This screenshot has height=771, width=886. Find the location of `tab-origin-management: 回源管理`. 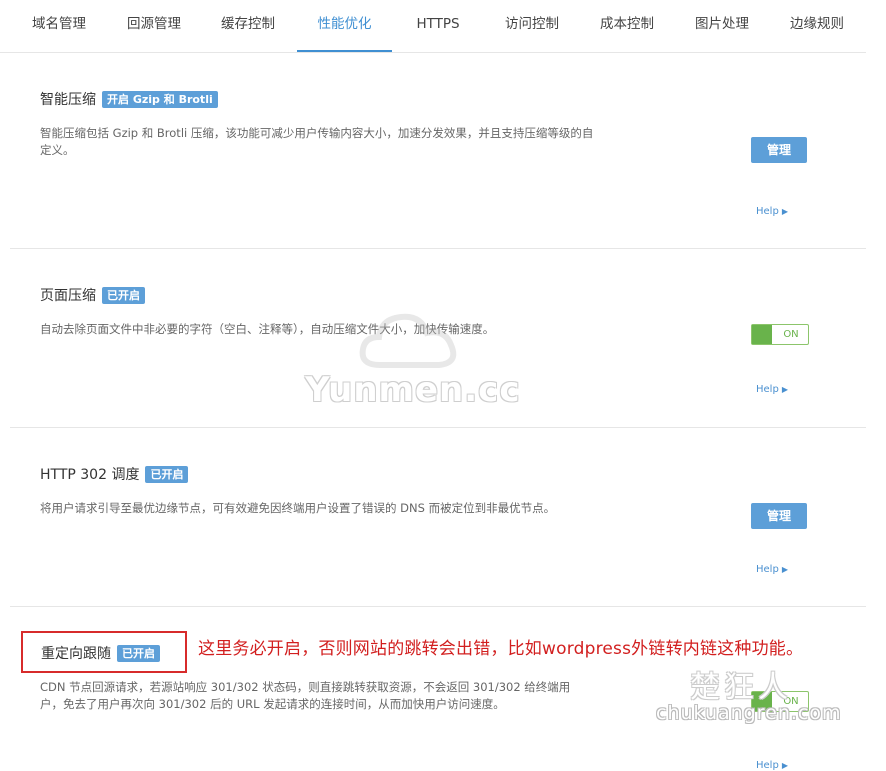

tab-origin-management: 回源管理 is located at coordinates (154, 26).